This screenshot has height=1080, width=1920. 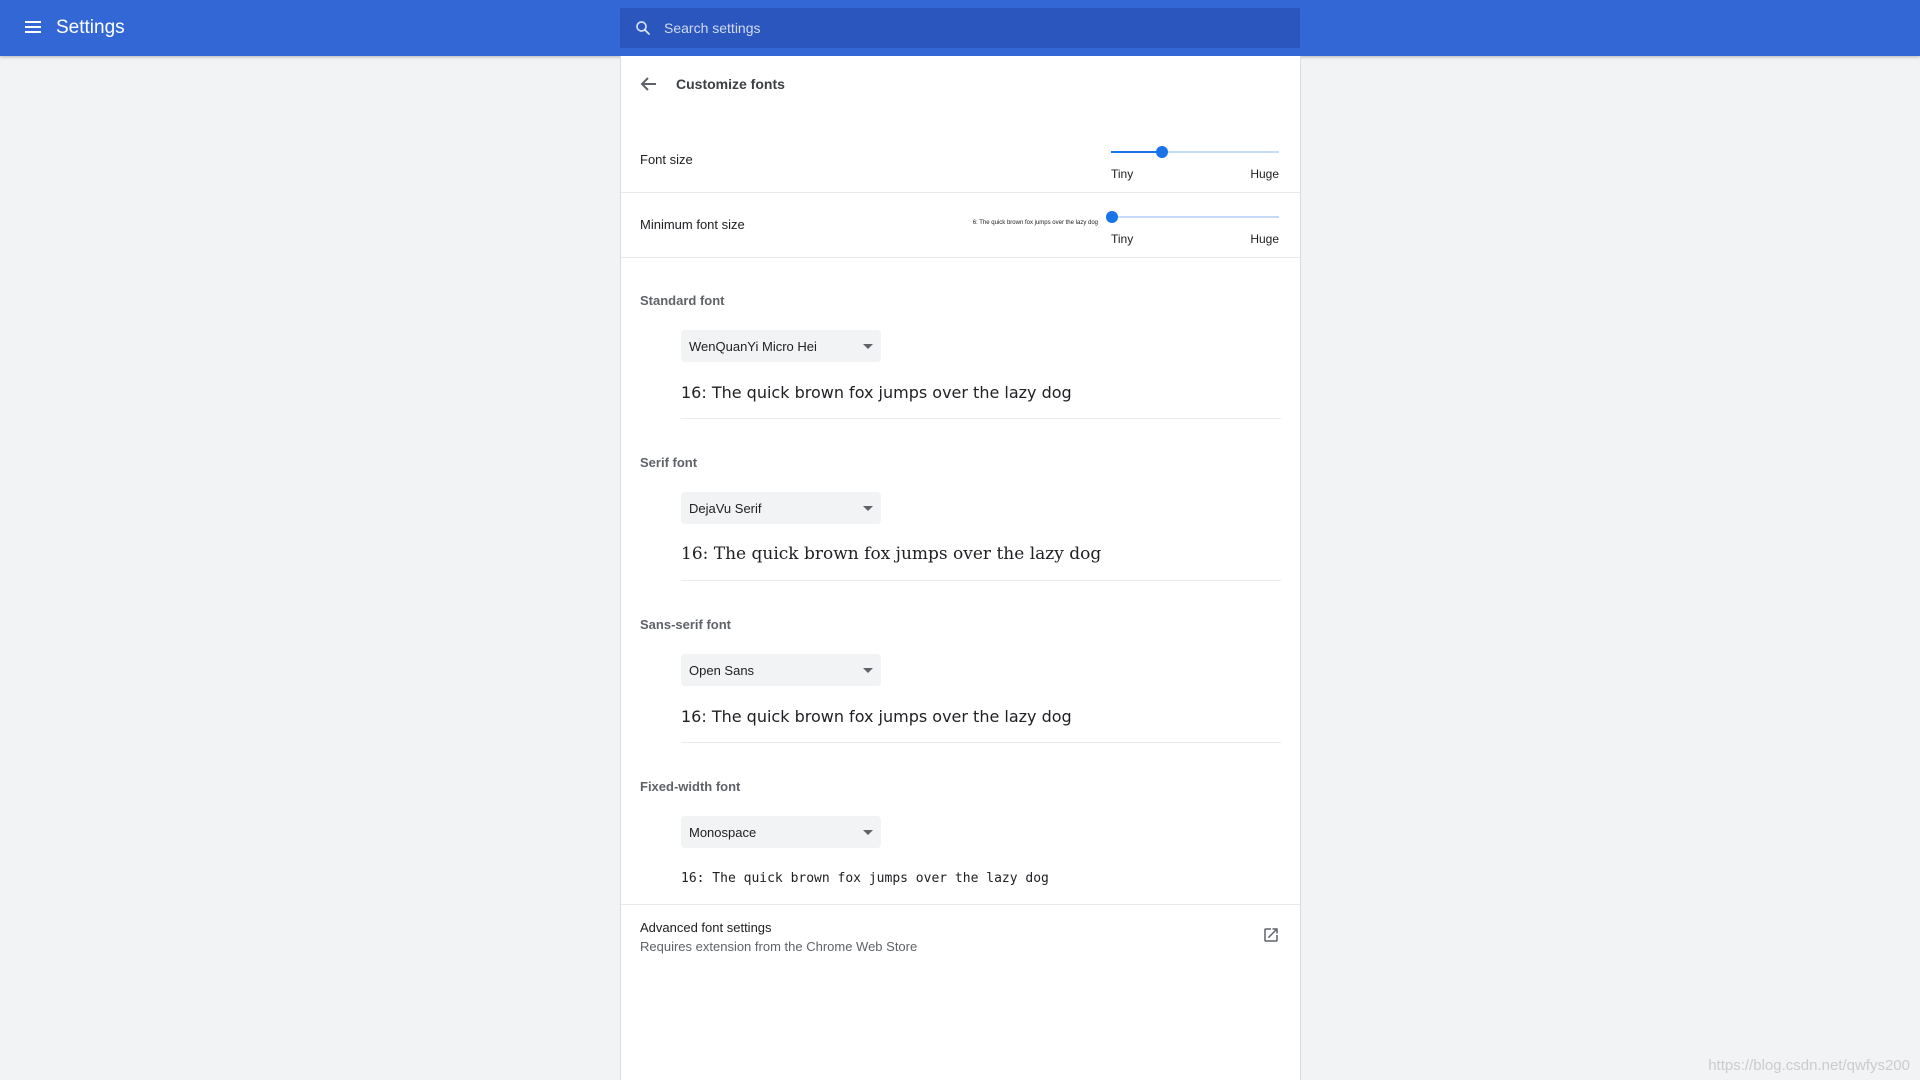 I want to click on serif-font-title: Serif font, so click(x=669, y=462).